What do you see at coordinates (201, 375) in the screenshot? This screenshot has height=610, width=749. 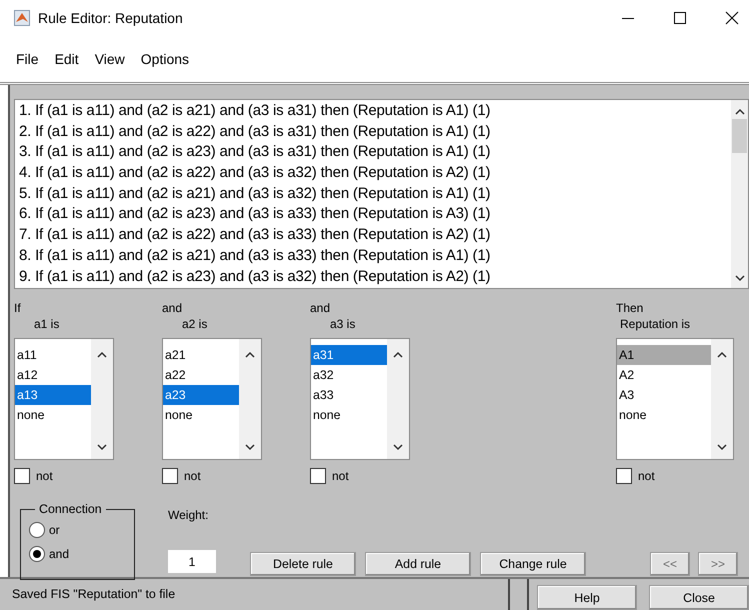 I see `list-item: a22` at bounding box center [201, 375].